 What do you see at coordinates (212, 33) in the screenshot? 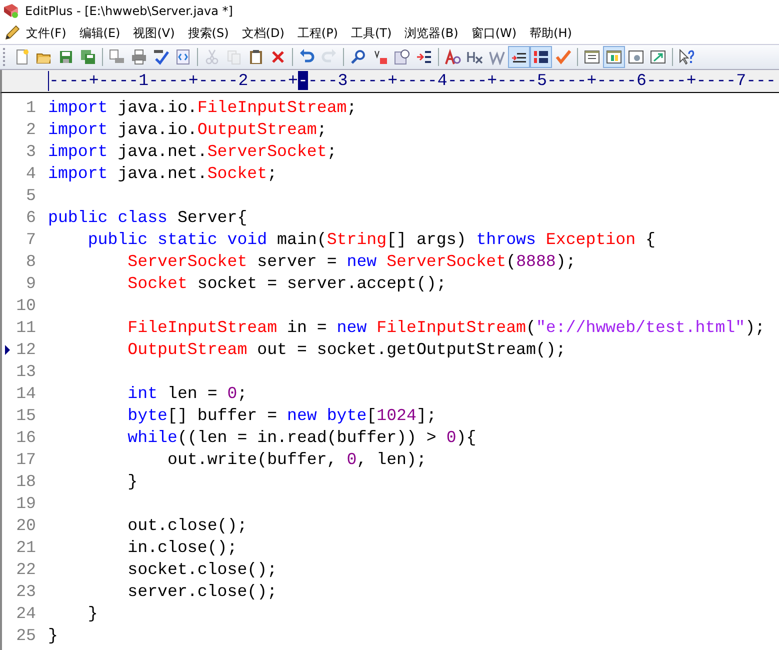
I see `menu-item: 搜索(S)` at bounding box center [212, 33].